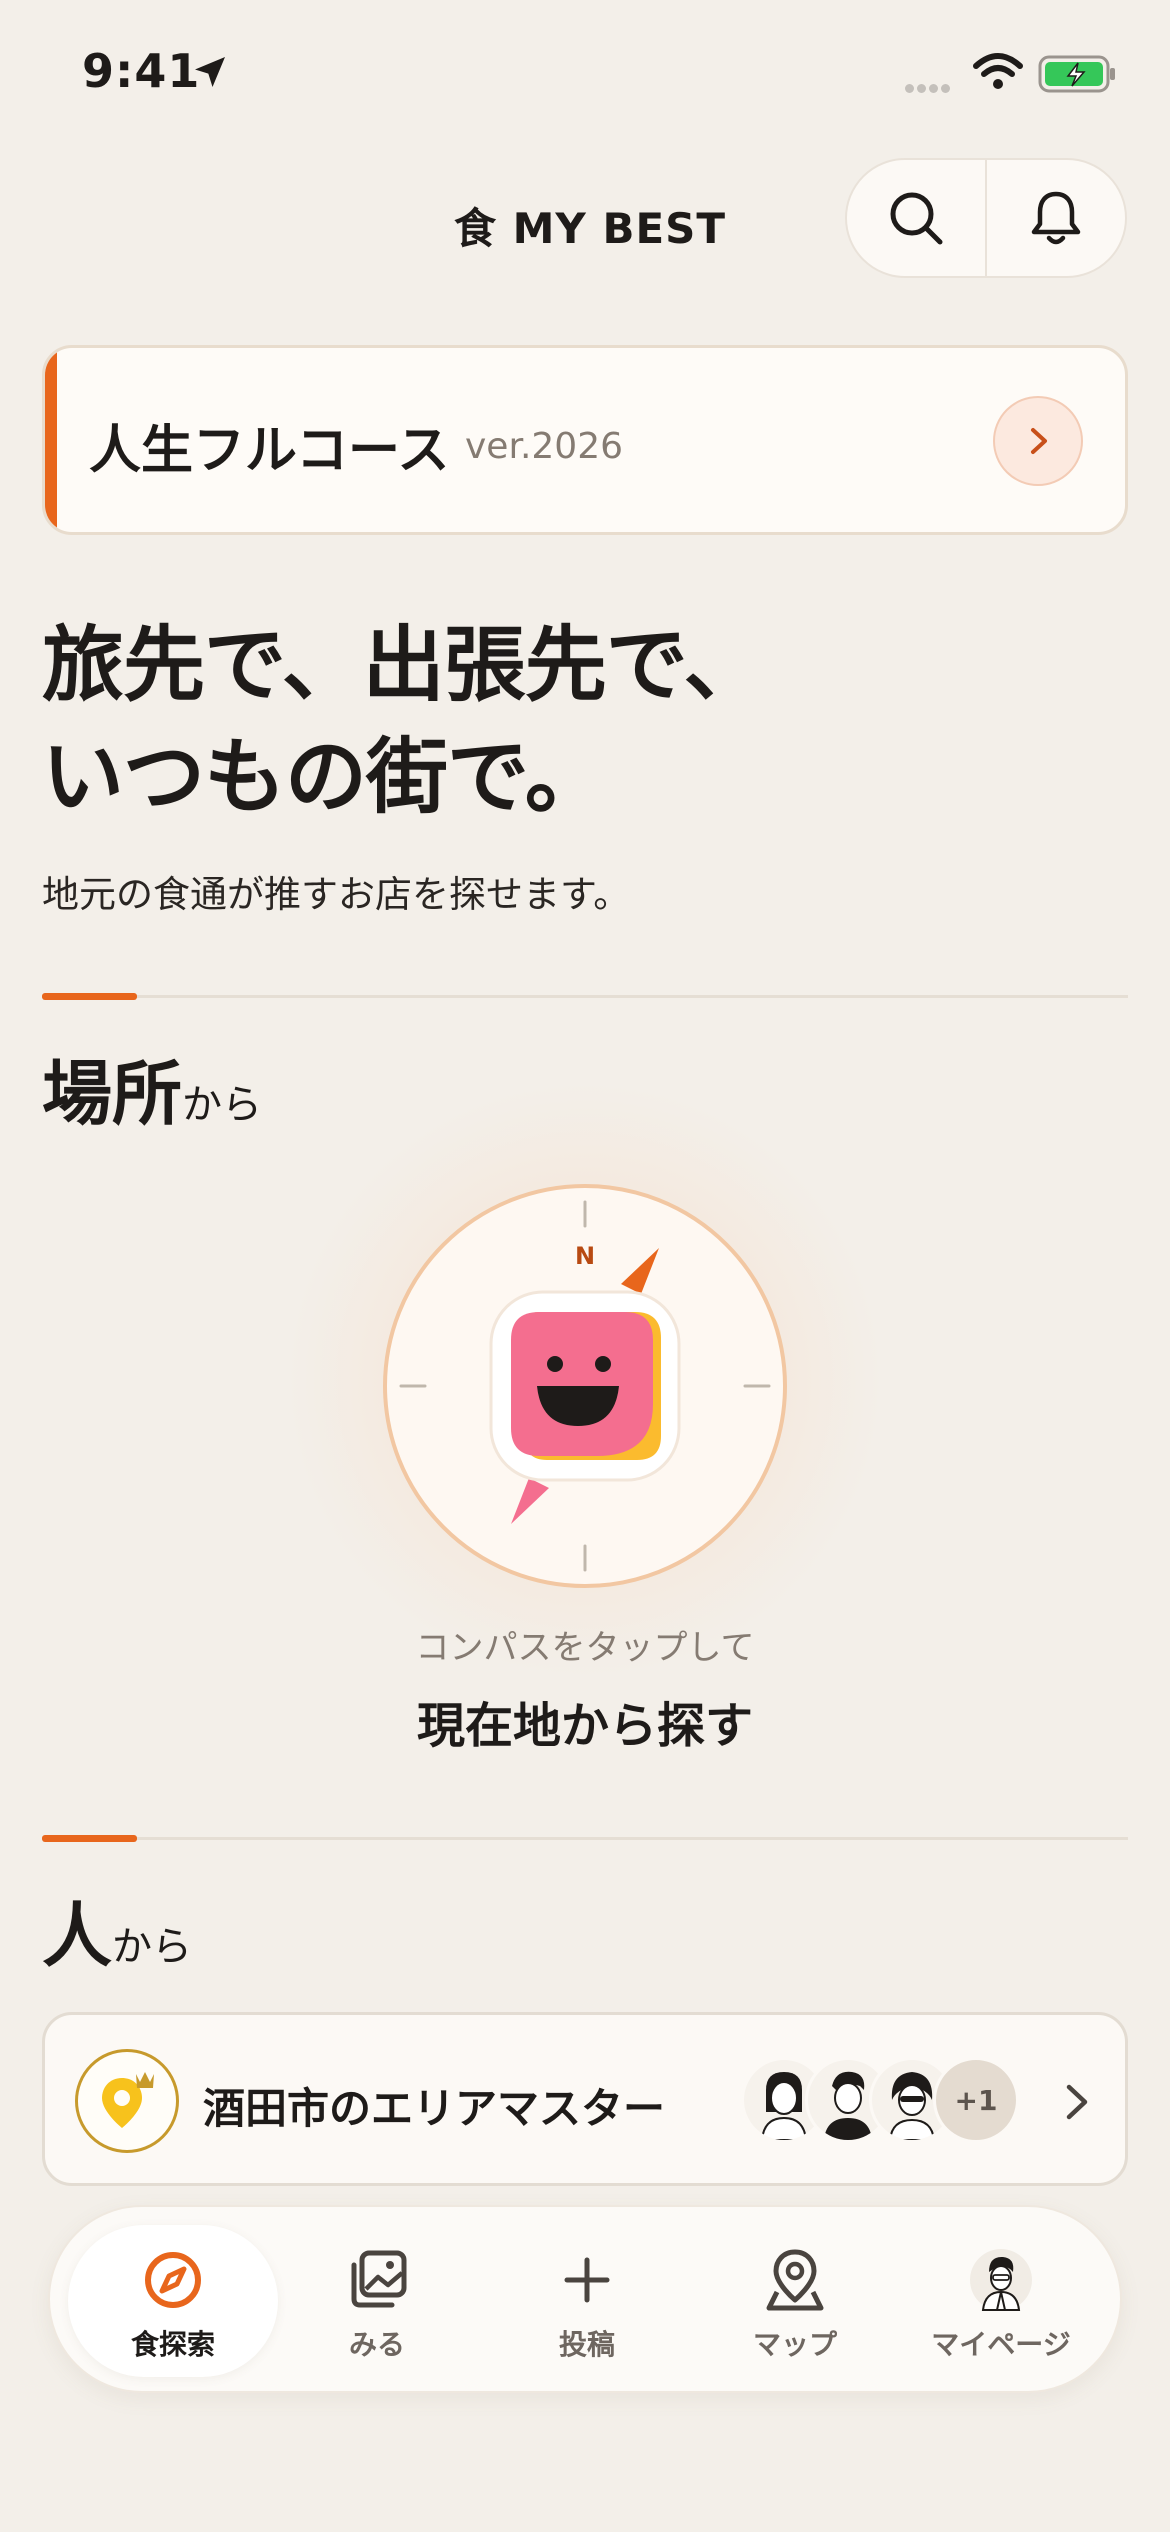 The width and height of the screenshot is (1170, 2532). I want to click on hero-headline: 旅先で、出張先で、 いつもの街で。, so click(403, 722).